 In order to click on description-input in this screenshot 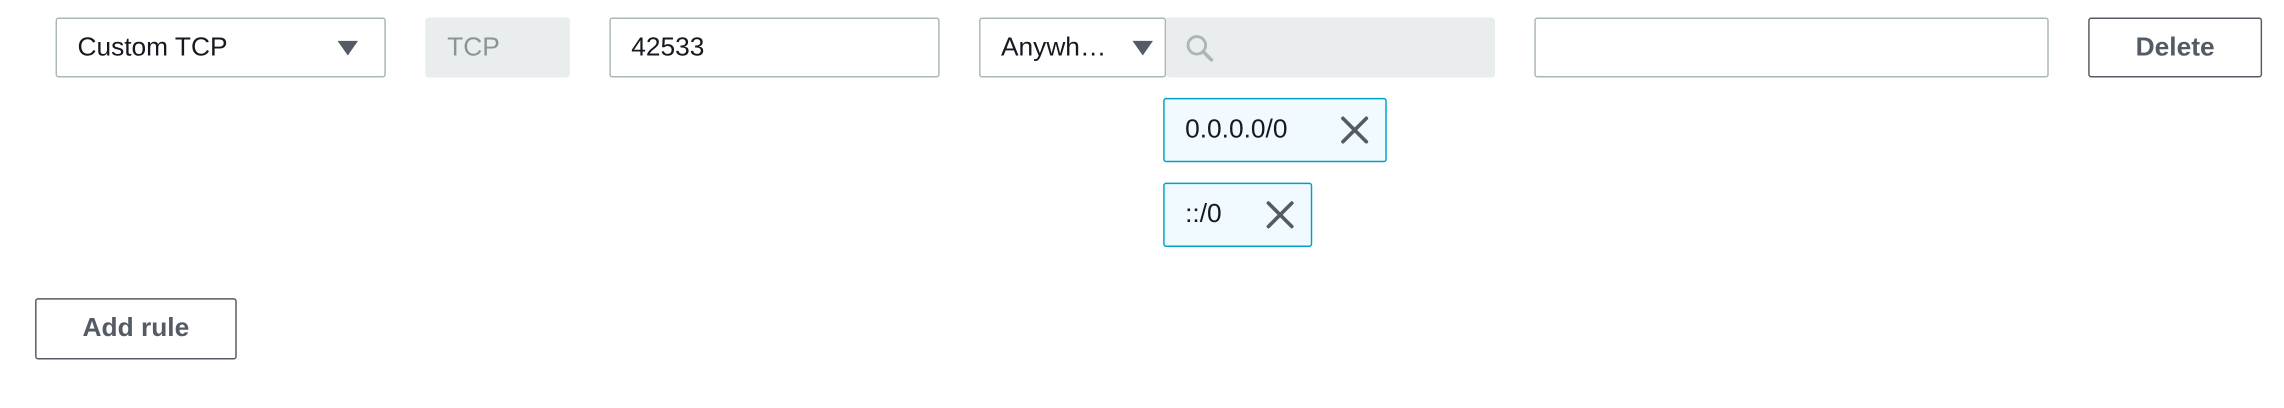, I will do `click(1791, 47)`.